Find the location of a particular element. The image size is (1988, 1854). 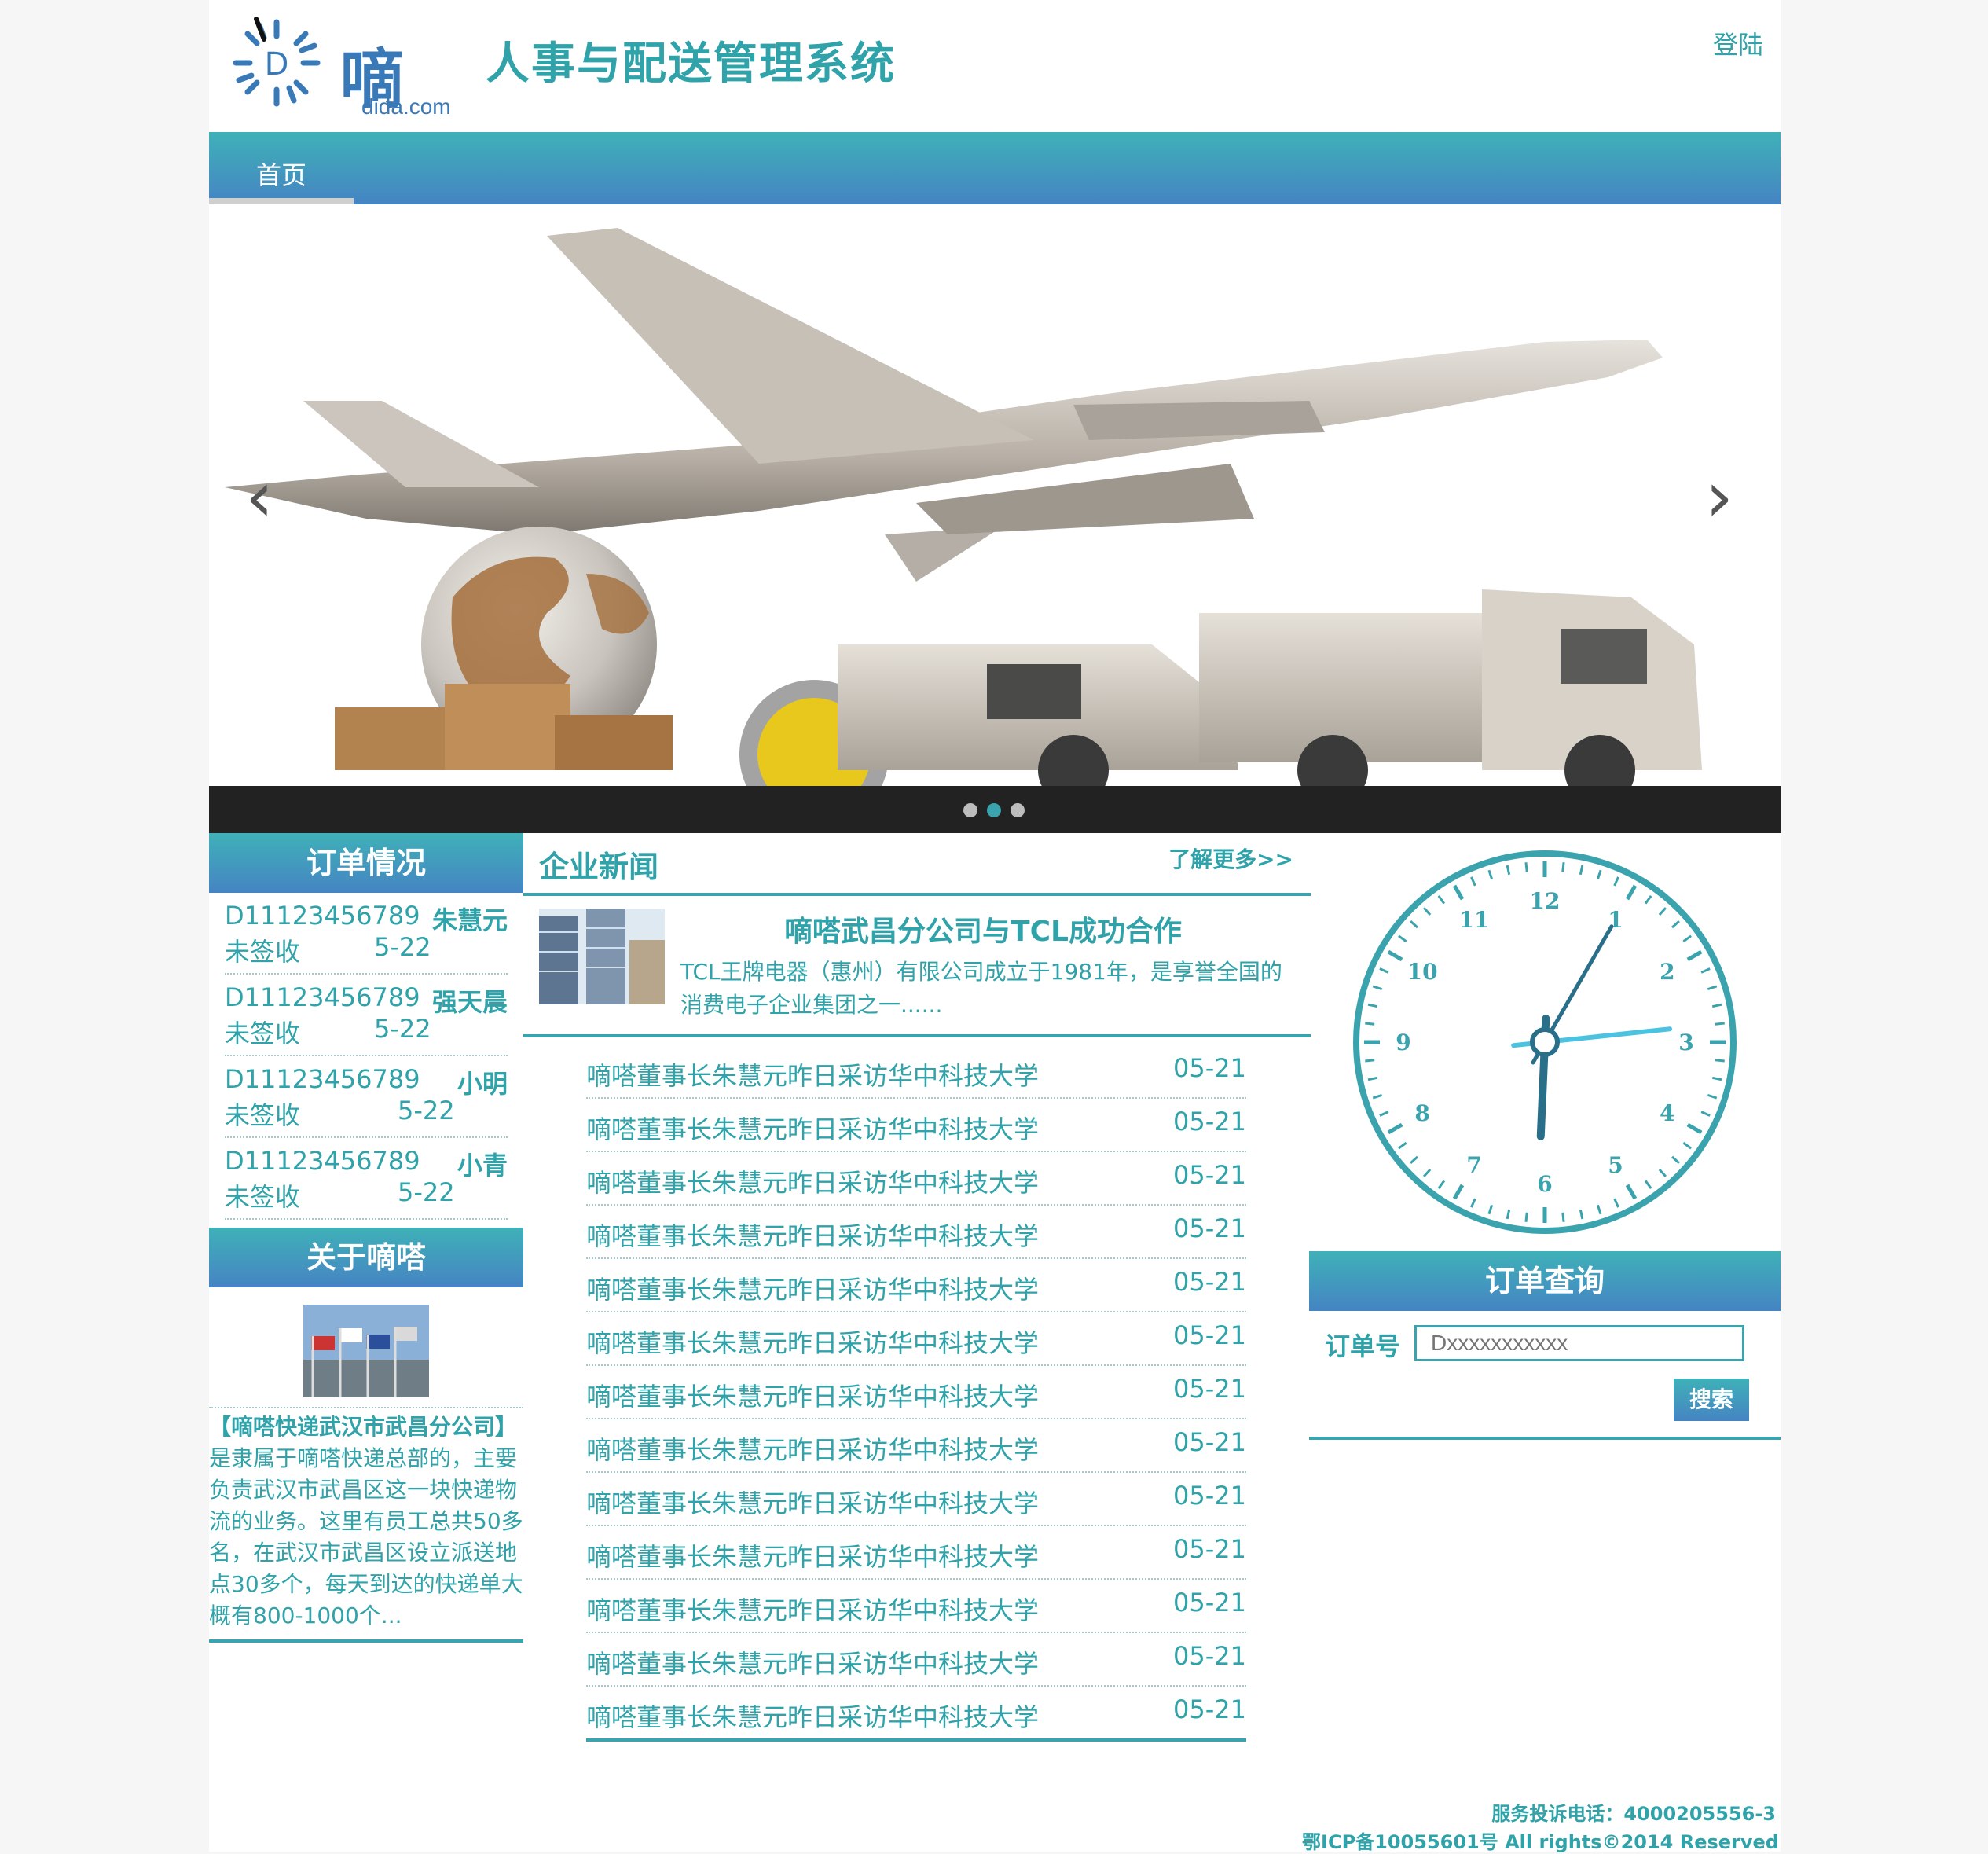

about-heading: 【嘀嗒快递武汉市武昌分公司】 is located at coordinates (363, 1427).